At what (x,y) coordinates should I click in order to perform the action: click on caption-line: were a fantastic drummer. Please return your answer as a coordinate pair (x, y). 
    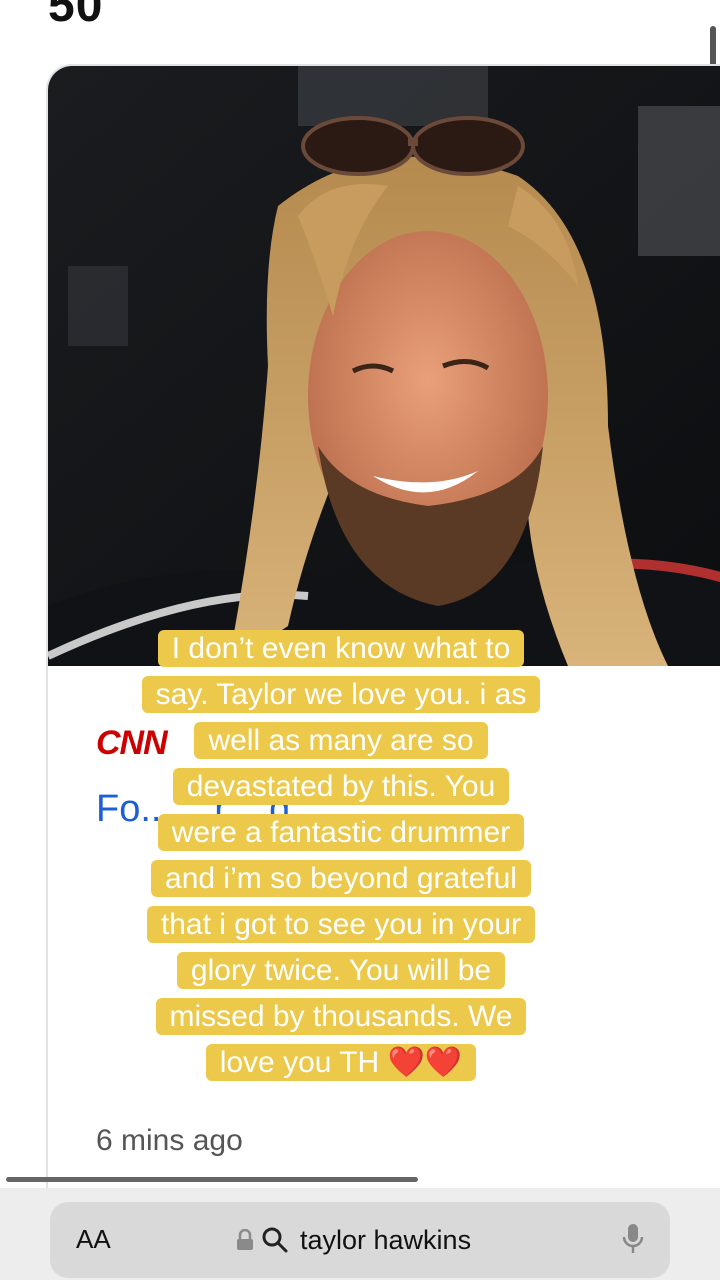
    Looking at the image, I should click on (341, 832).